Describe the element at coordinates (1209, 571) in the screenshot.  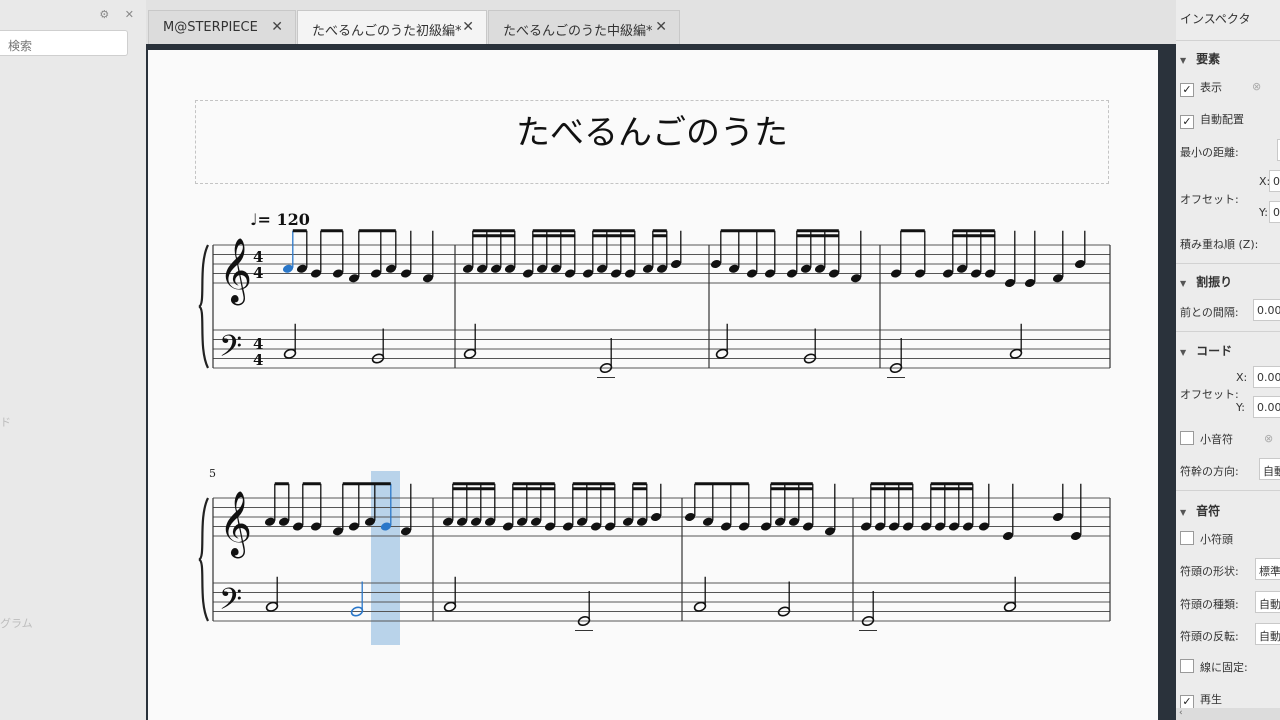
I see `head-group-label: 符頭の形状:` at that location.